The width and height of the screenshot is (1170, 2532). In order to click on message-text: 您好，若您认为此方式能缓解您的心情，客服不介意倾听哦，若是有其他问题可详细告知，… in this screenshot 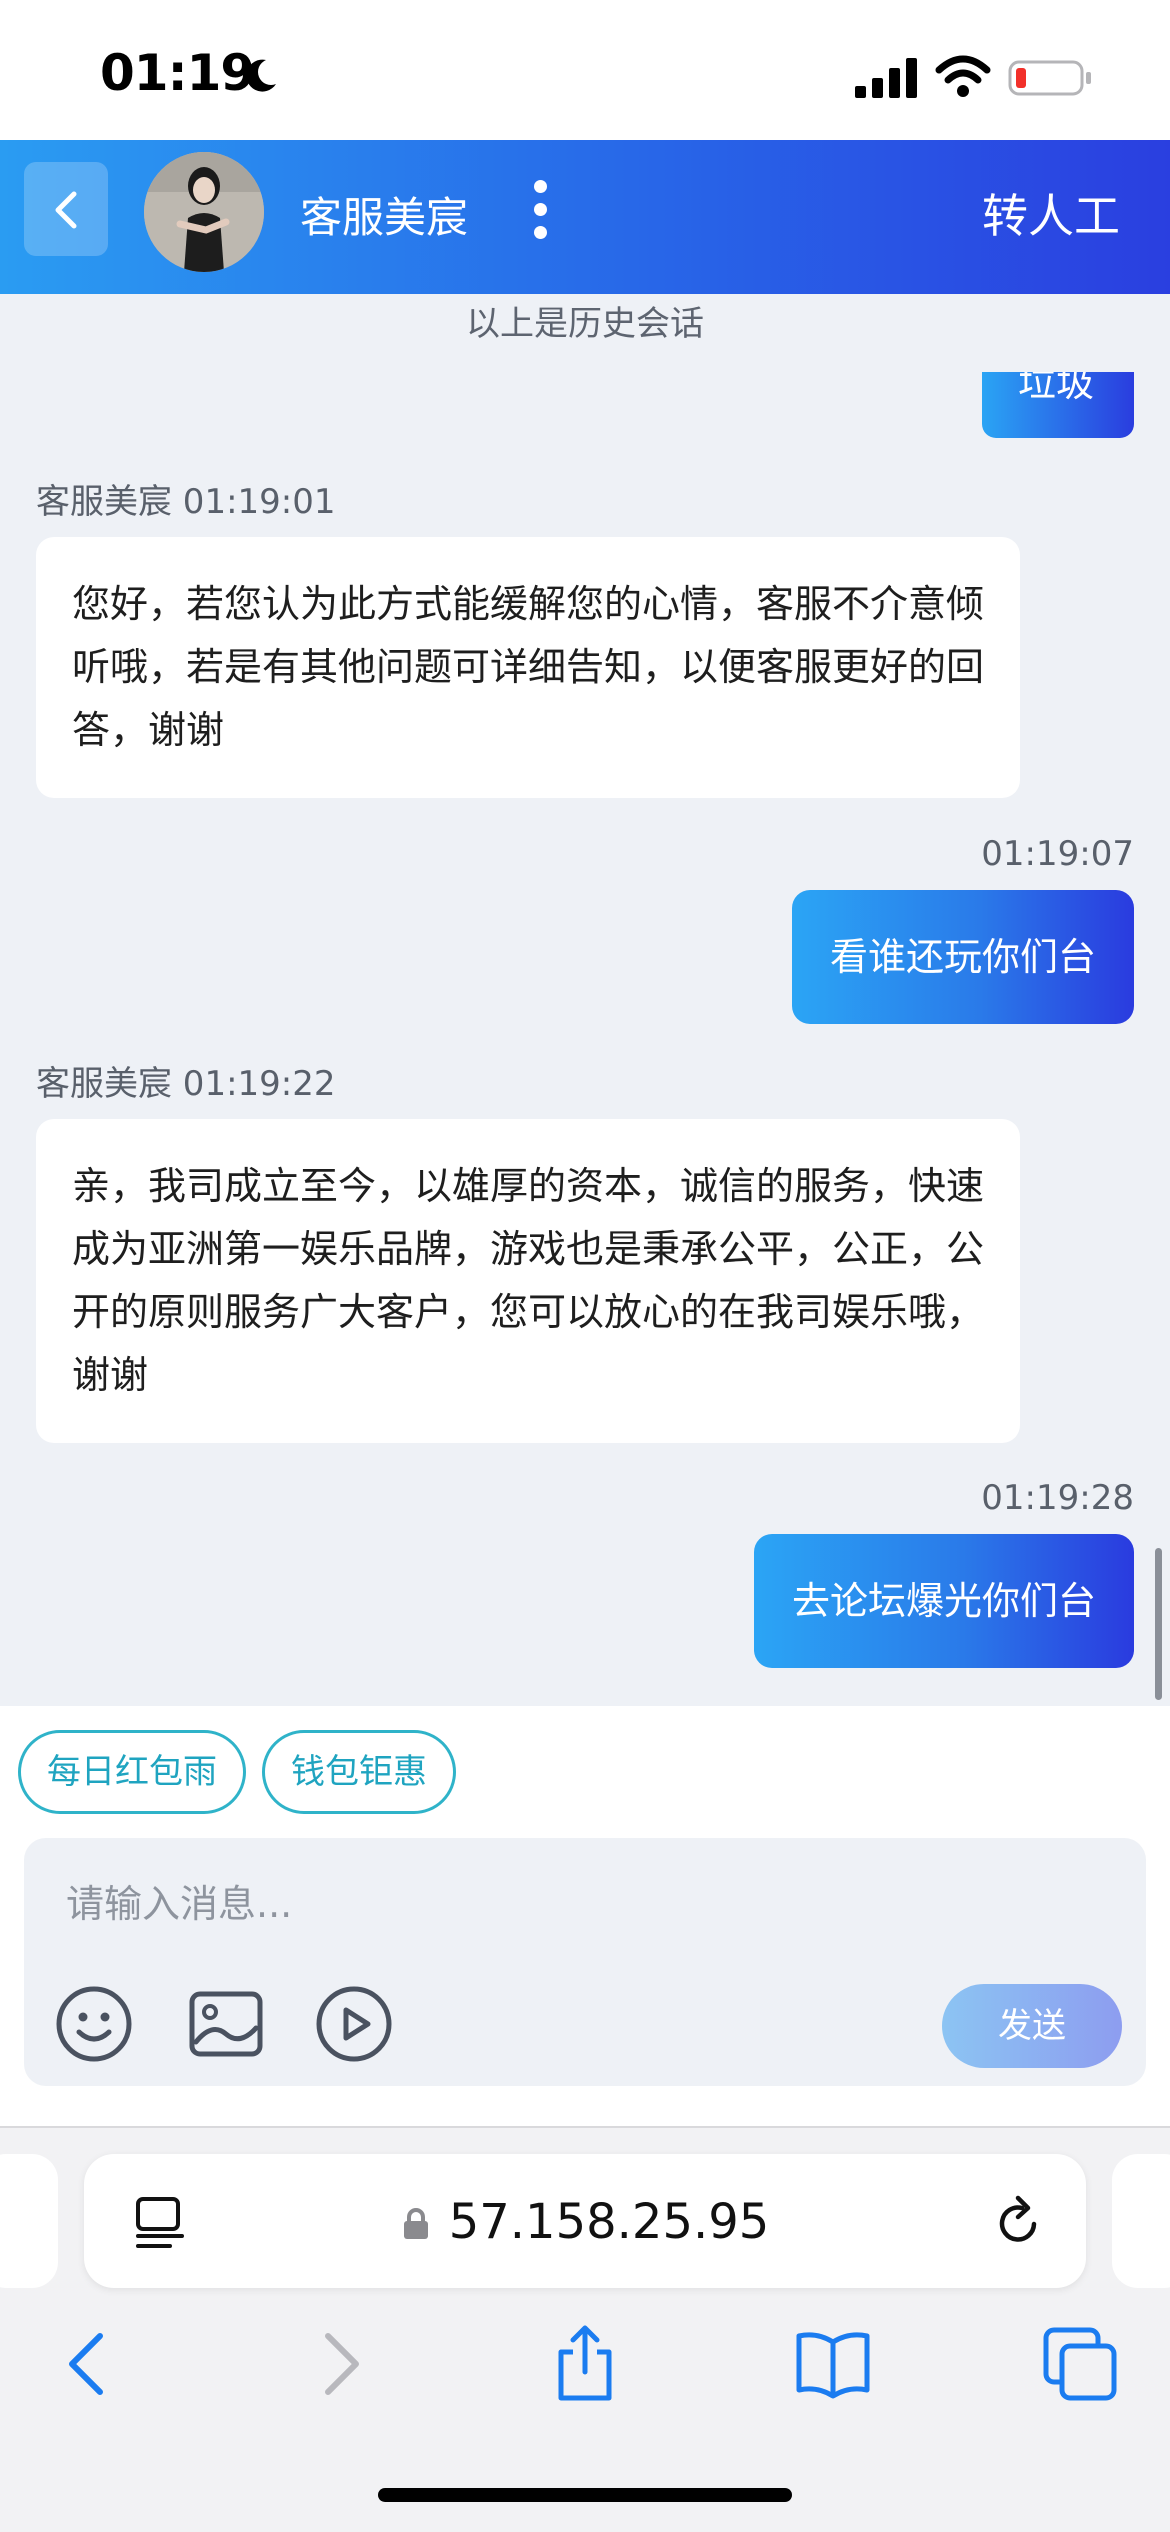, I will do `click(528, 667)`.